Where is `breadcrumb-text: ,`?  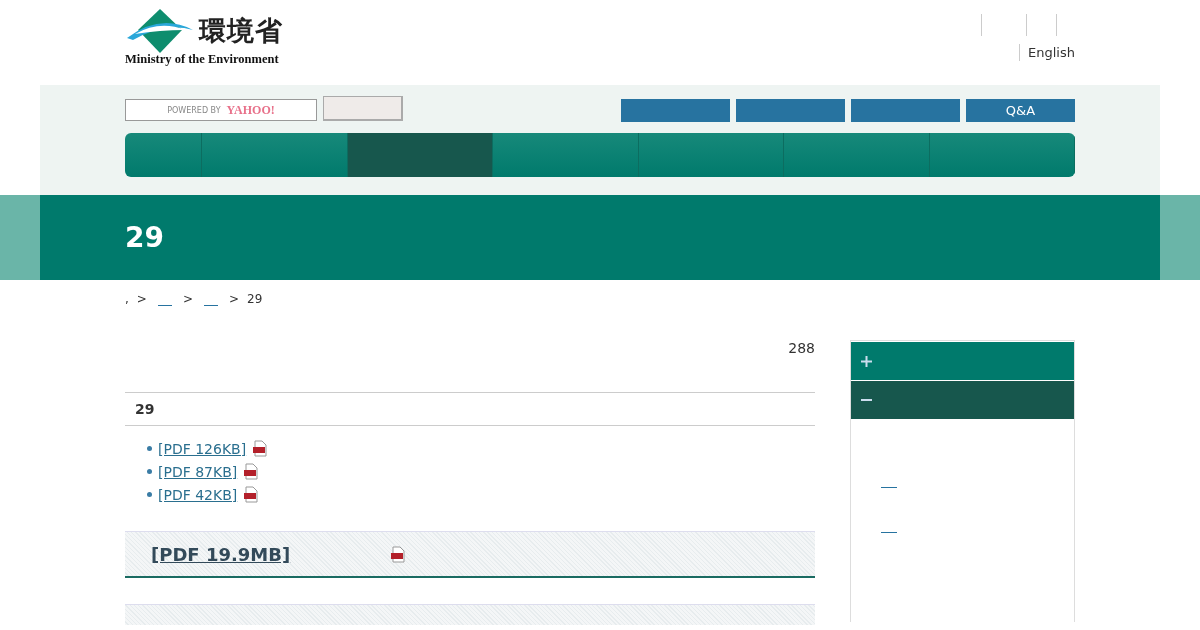
breadcrumb-text: , is located at coordinates (127, 299).